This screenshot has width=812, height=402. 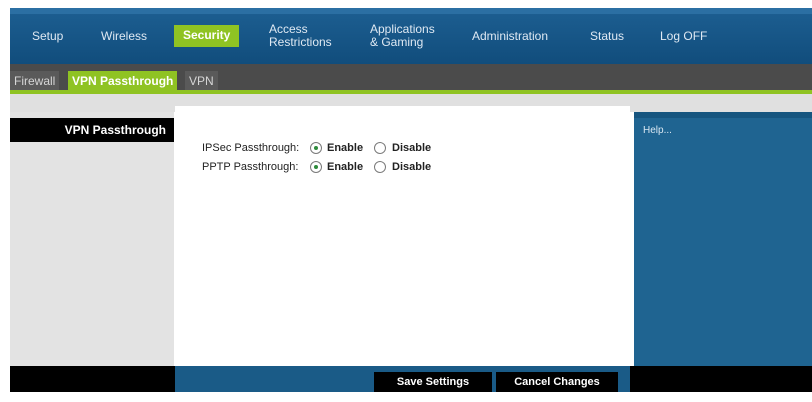 What do you see at coordinates (251, 148) in the screenshot?
I see `ipsec-label: IPSec Passthrough:` at bounding box center [251, 148].